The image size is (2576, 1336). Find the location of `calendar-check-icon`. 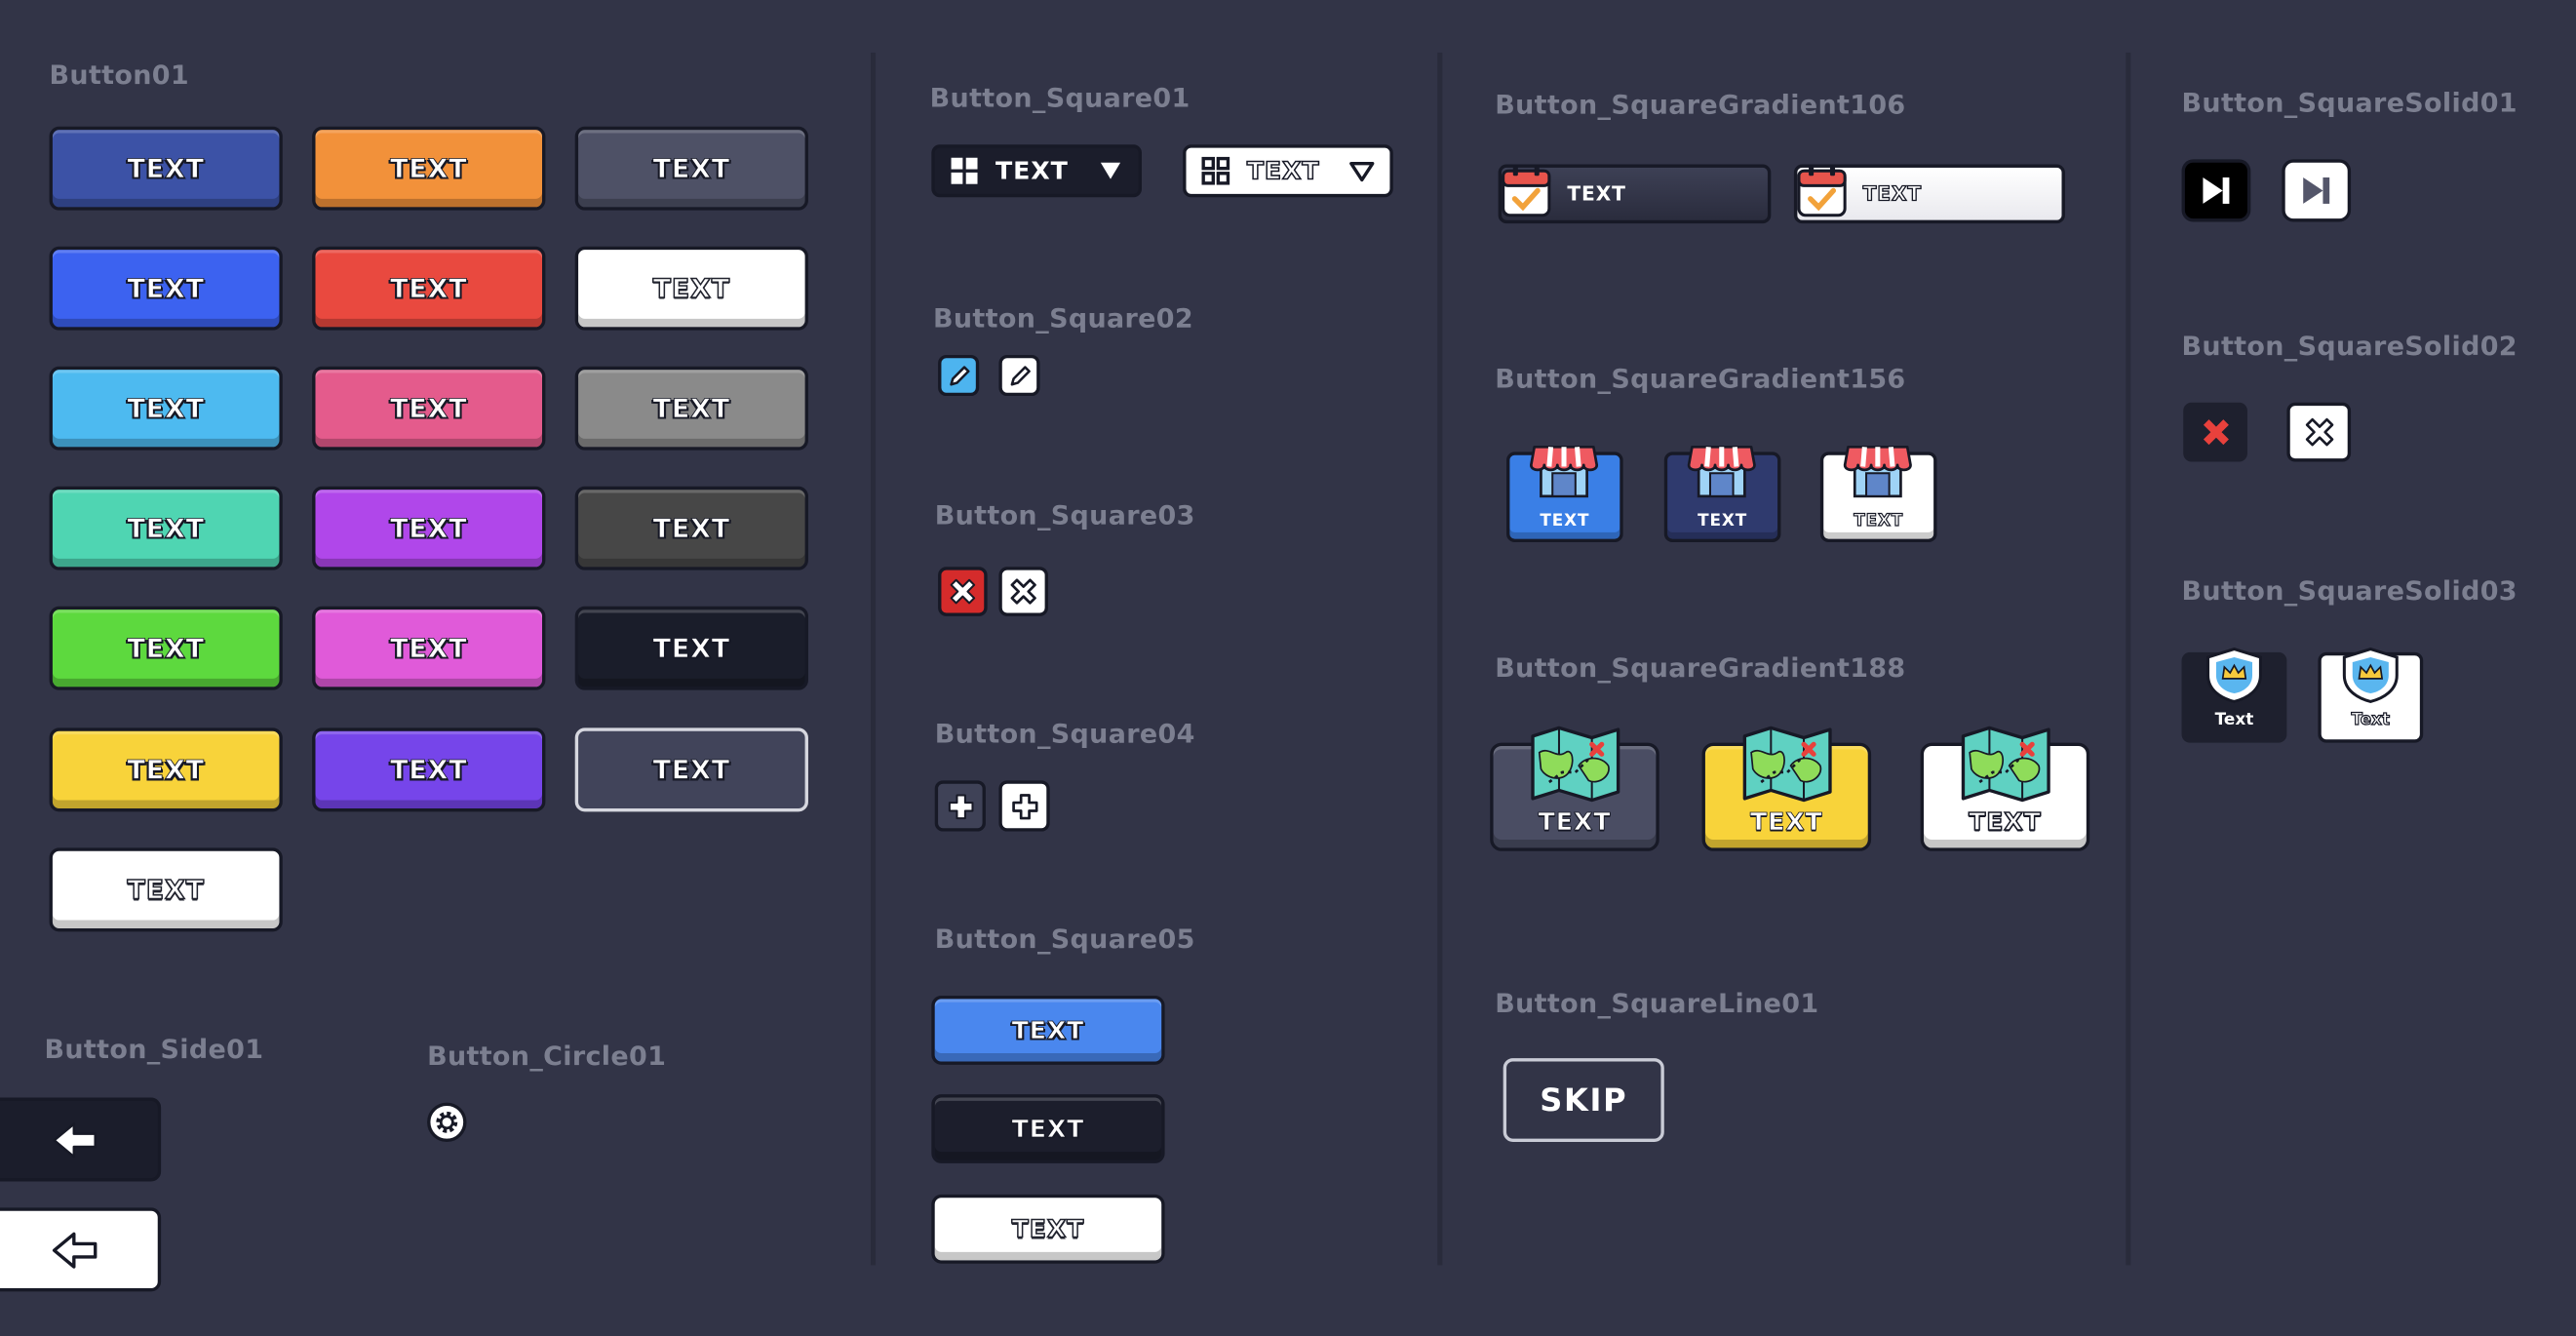

calendar-check-icon is located at coordinates (1526, 191).